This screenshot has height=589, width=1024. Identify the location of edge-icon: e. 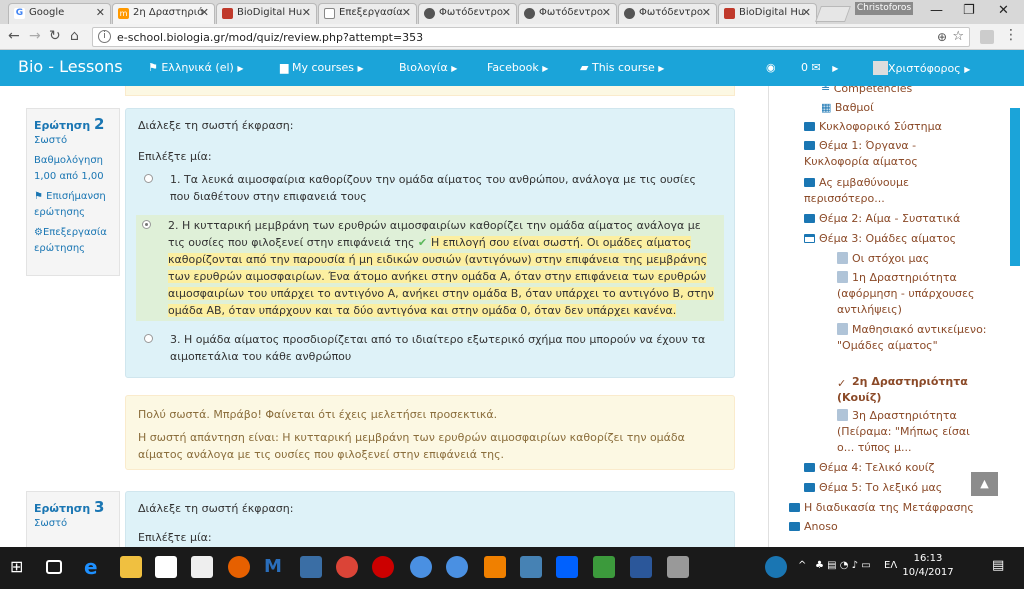
(95, 567).